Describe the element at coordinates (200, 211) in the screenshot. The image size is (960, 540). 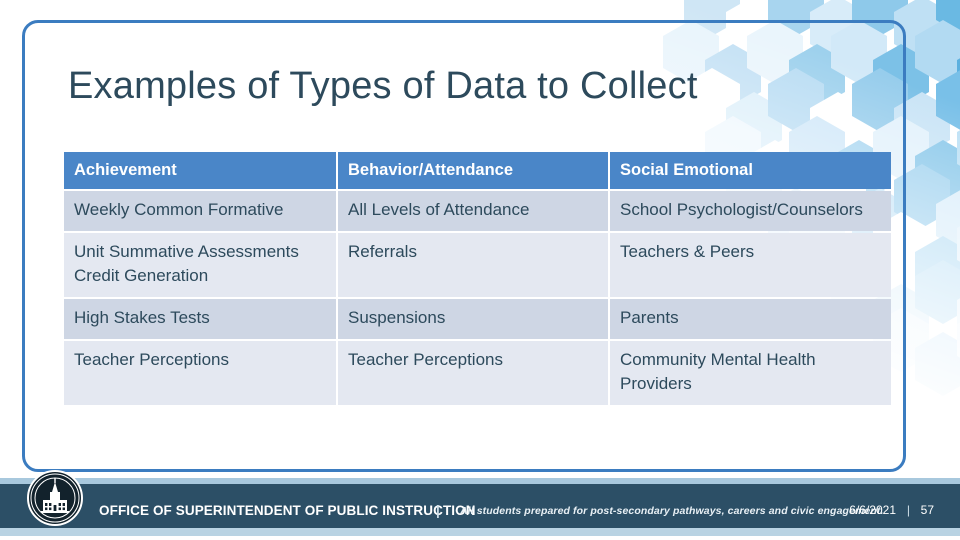
I see `cell-achievement: Weekly Common Formative` at that location.